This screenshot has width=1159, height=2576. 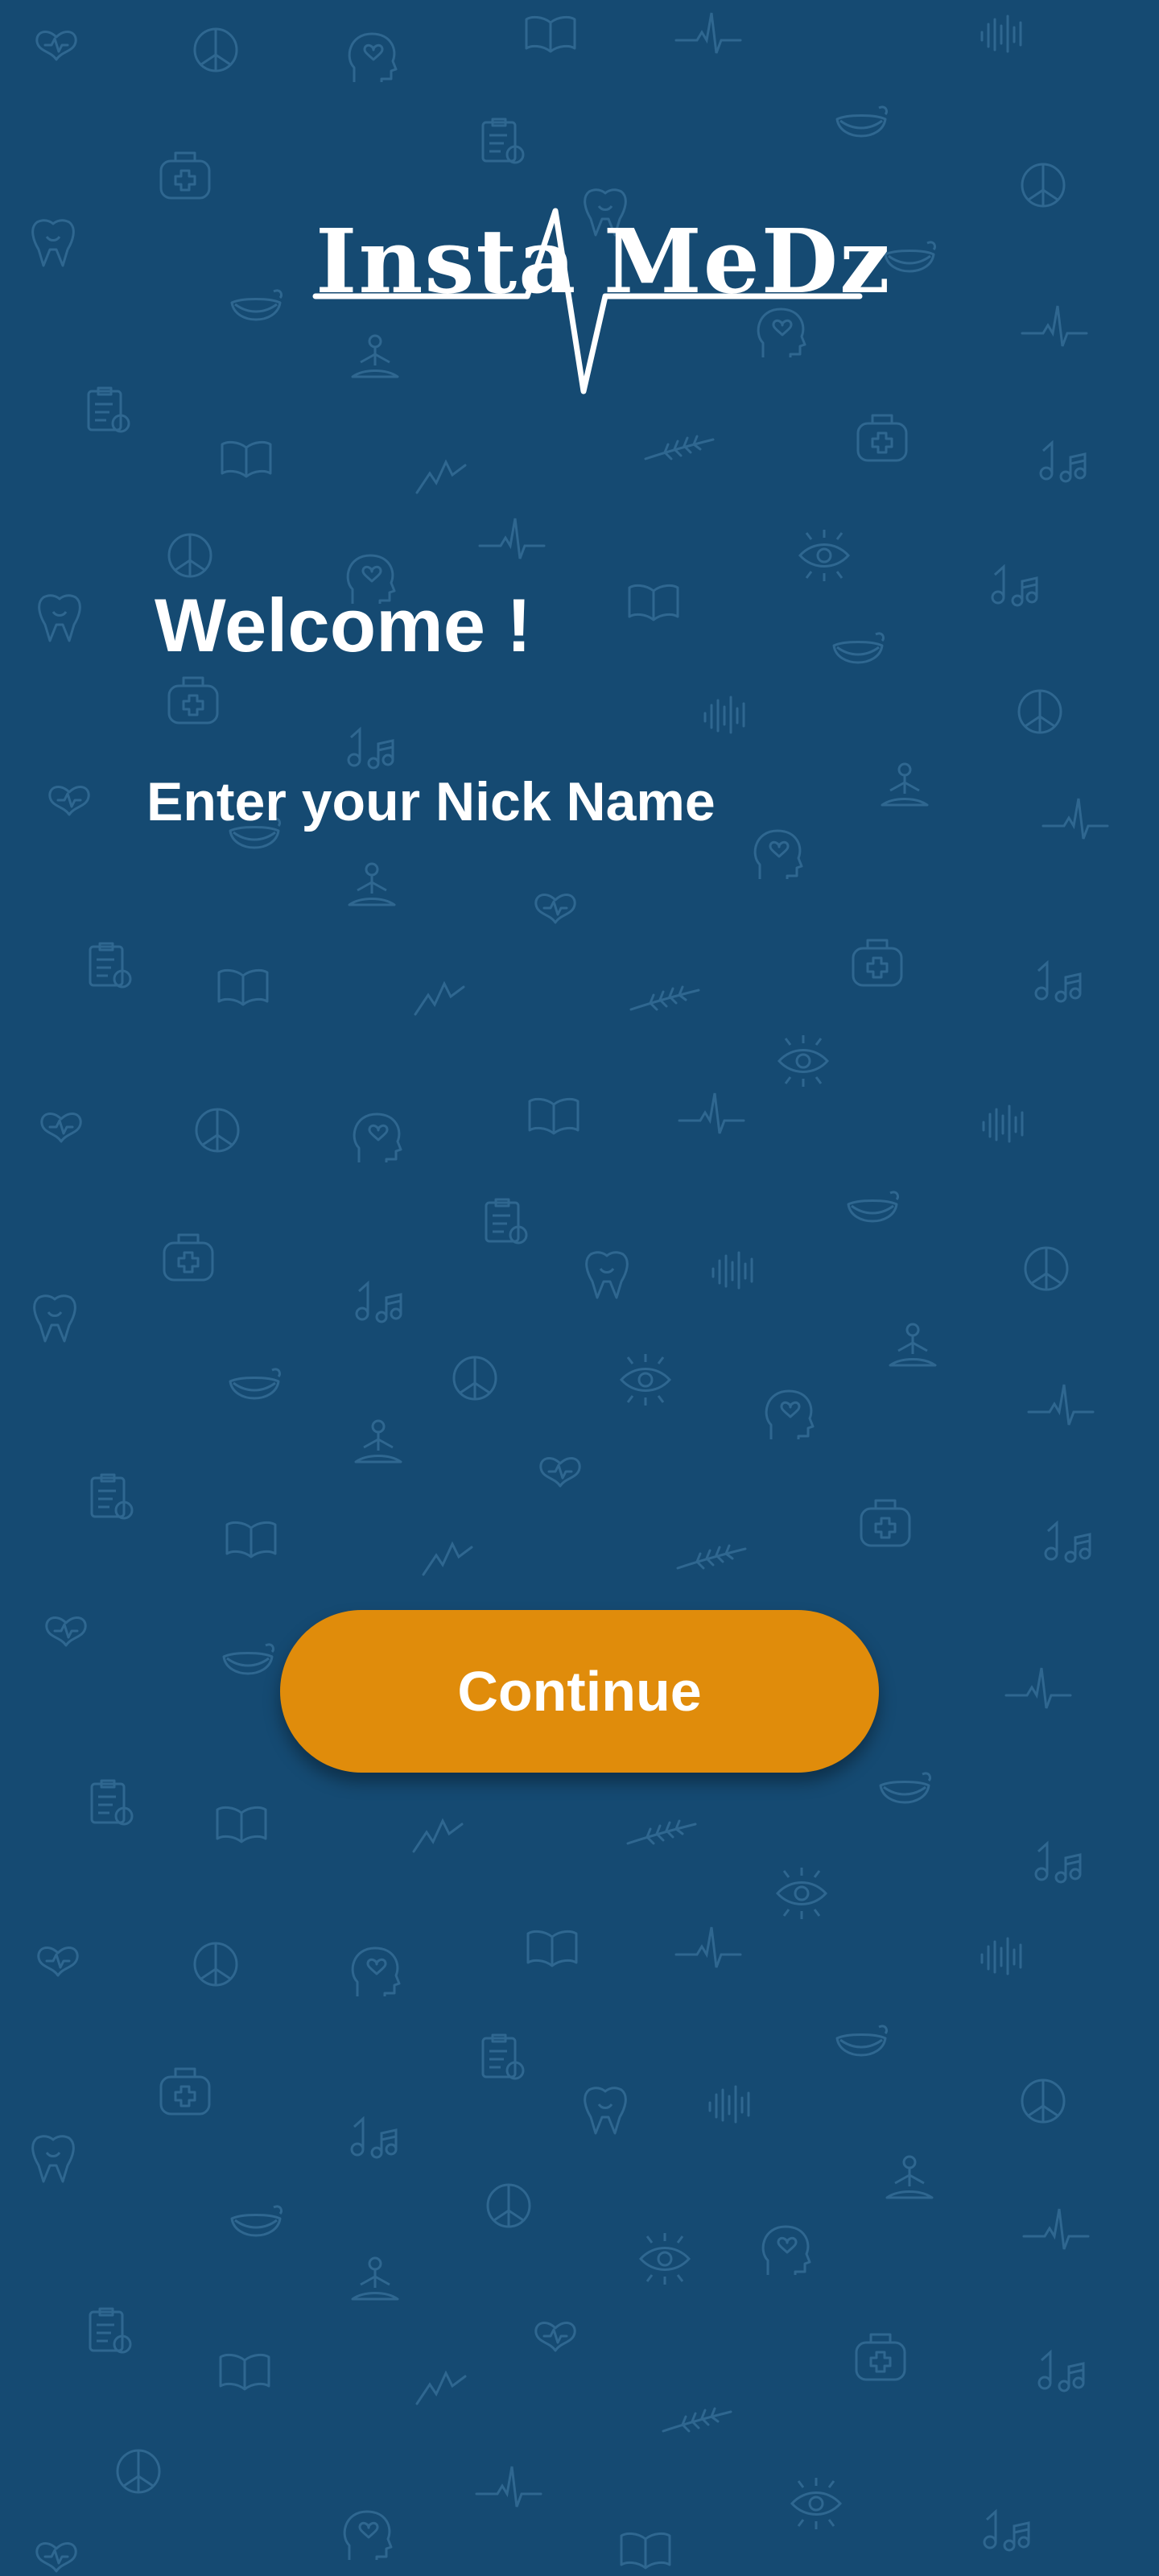 What do you see at coordinates (579, 1691) in the screenshot?
I see `continue-button: Continue` at bounding box center [579, 1691].